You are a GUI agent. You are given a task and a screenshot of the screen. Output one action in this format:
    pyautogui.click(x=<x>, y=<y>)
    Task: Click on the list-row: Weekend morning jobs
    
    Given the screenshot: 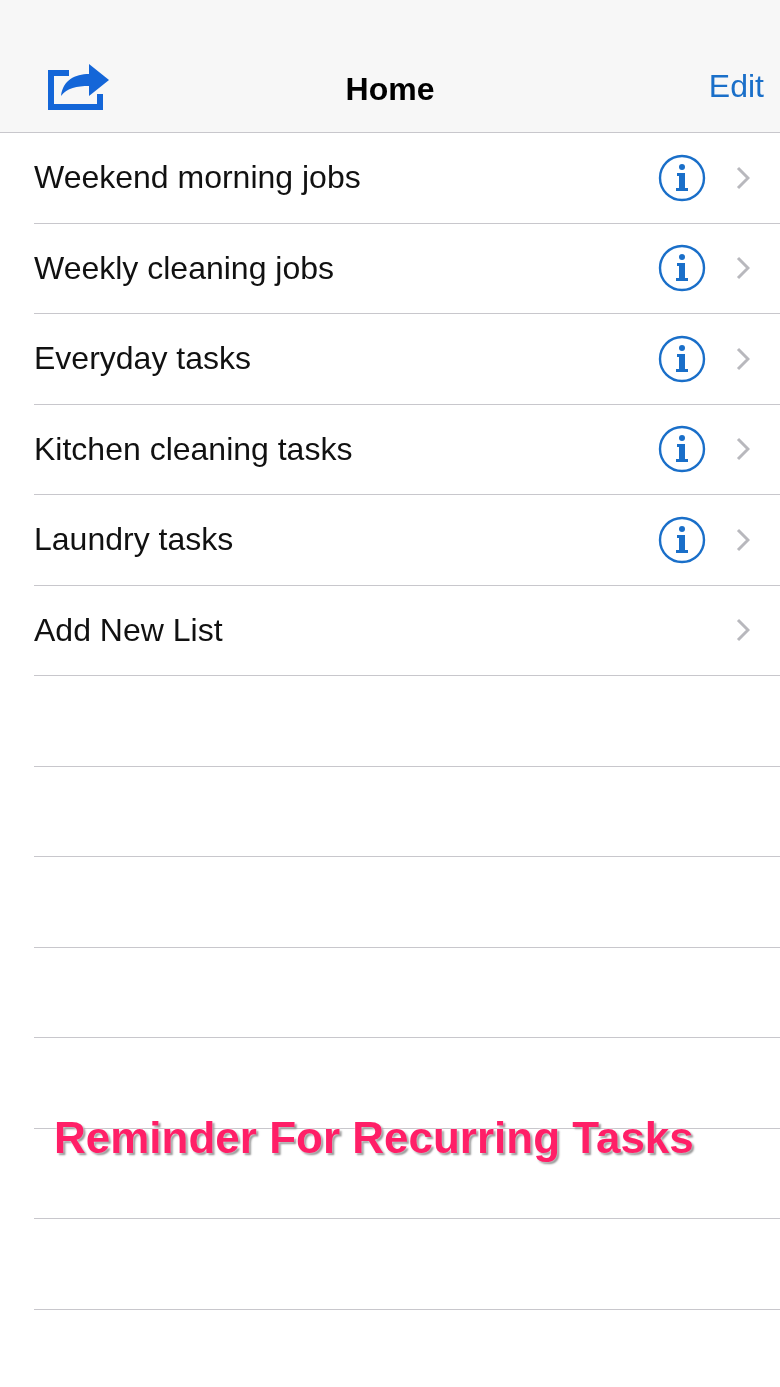 What is the action you would take?
    pyautogui.click(x=407, y=178)
    